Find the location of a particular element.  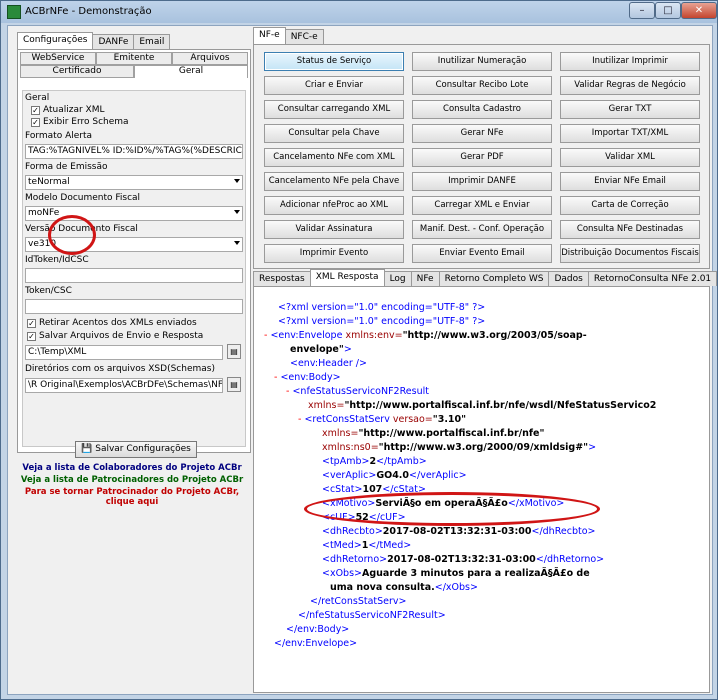

tab-nfe-doc: NFe is located at coordinates (425, 278).